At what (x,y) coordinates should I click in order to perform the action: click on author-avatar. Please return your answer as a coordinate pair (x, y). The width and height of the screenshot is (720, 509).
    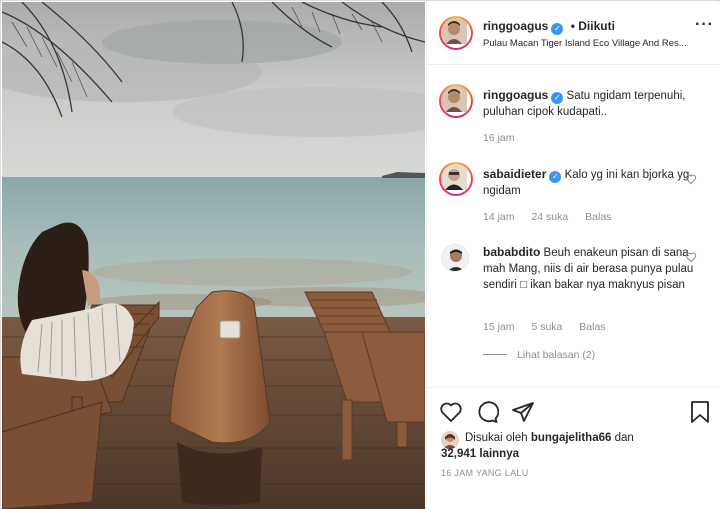
    Looking at the image, I should click on (456, 33).